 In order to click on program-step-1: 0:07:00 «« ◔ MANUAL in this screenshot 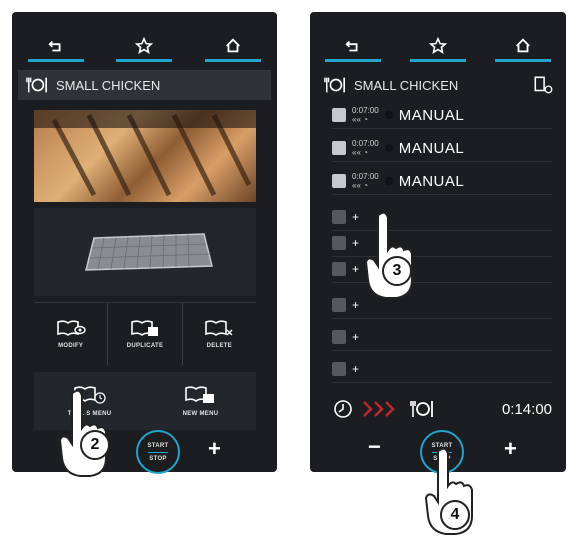, I will do `click(442, 115)`.